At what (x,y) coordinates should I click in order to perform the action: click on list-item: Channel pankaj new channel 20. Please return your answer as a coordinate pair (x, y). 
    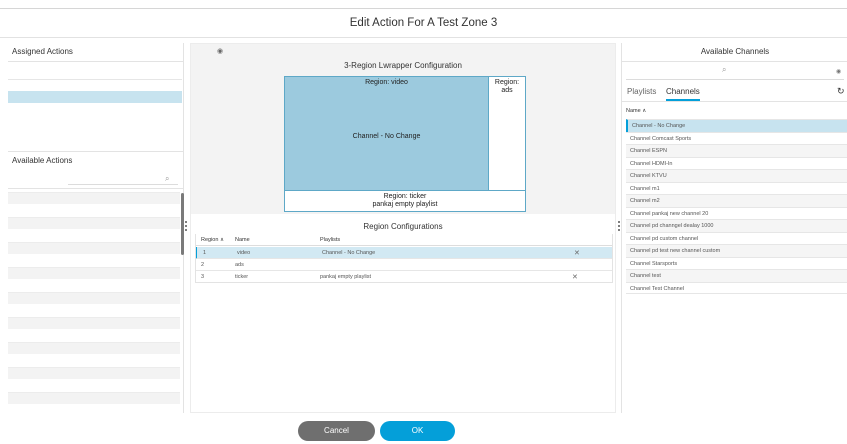
    Looking at the image, I should click on (736, 212).